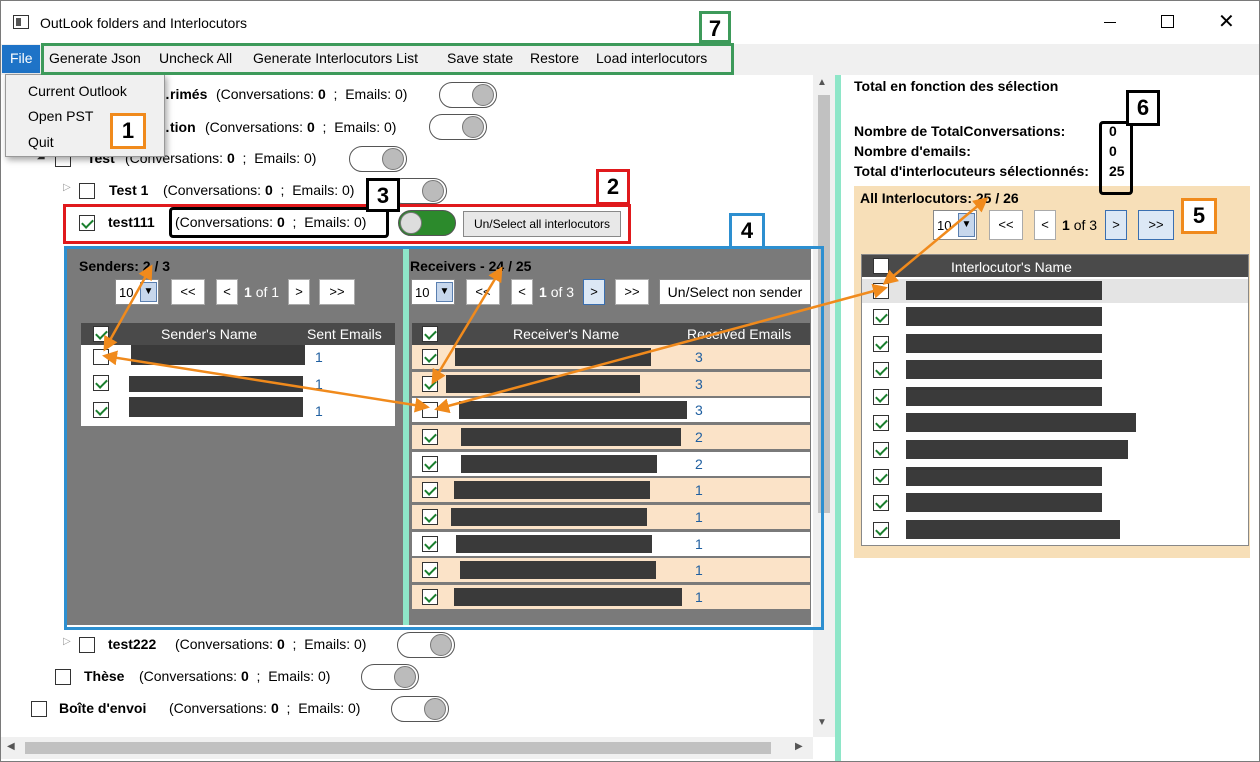 The image size is (1260, 762). What do you see at coordinates (661, 348) in the screenshot?
I see `arrow-receiver-to-interlocutor` at bounding box center [661, 348].